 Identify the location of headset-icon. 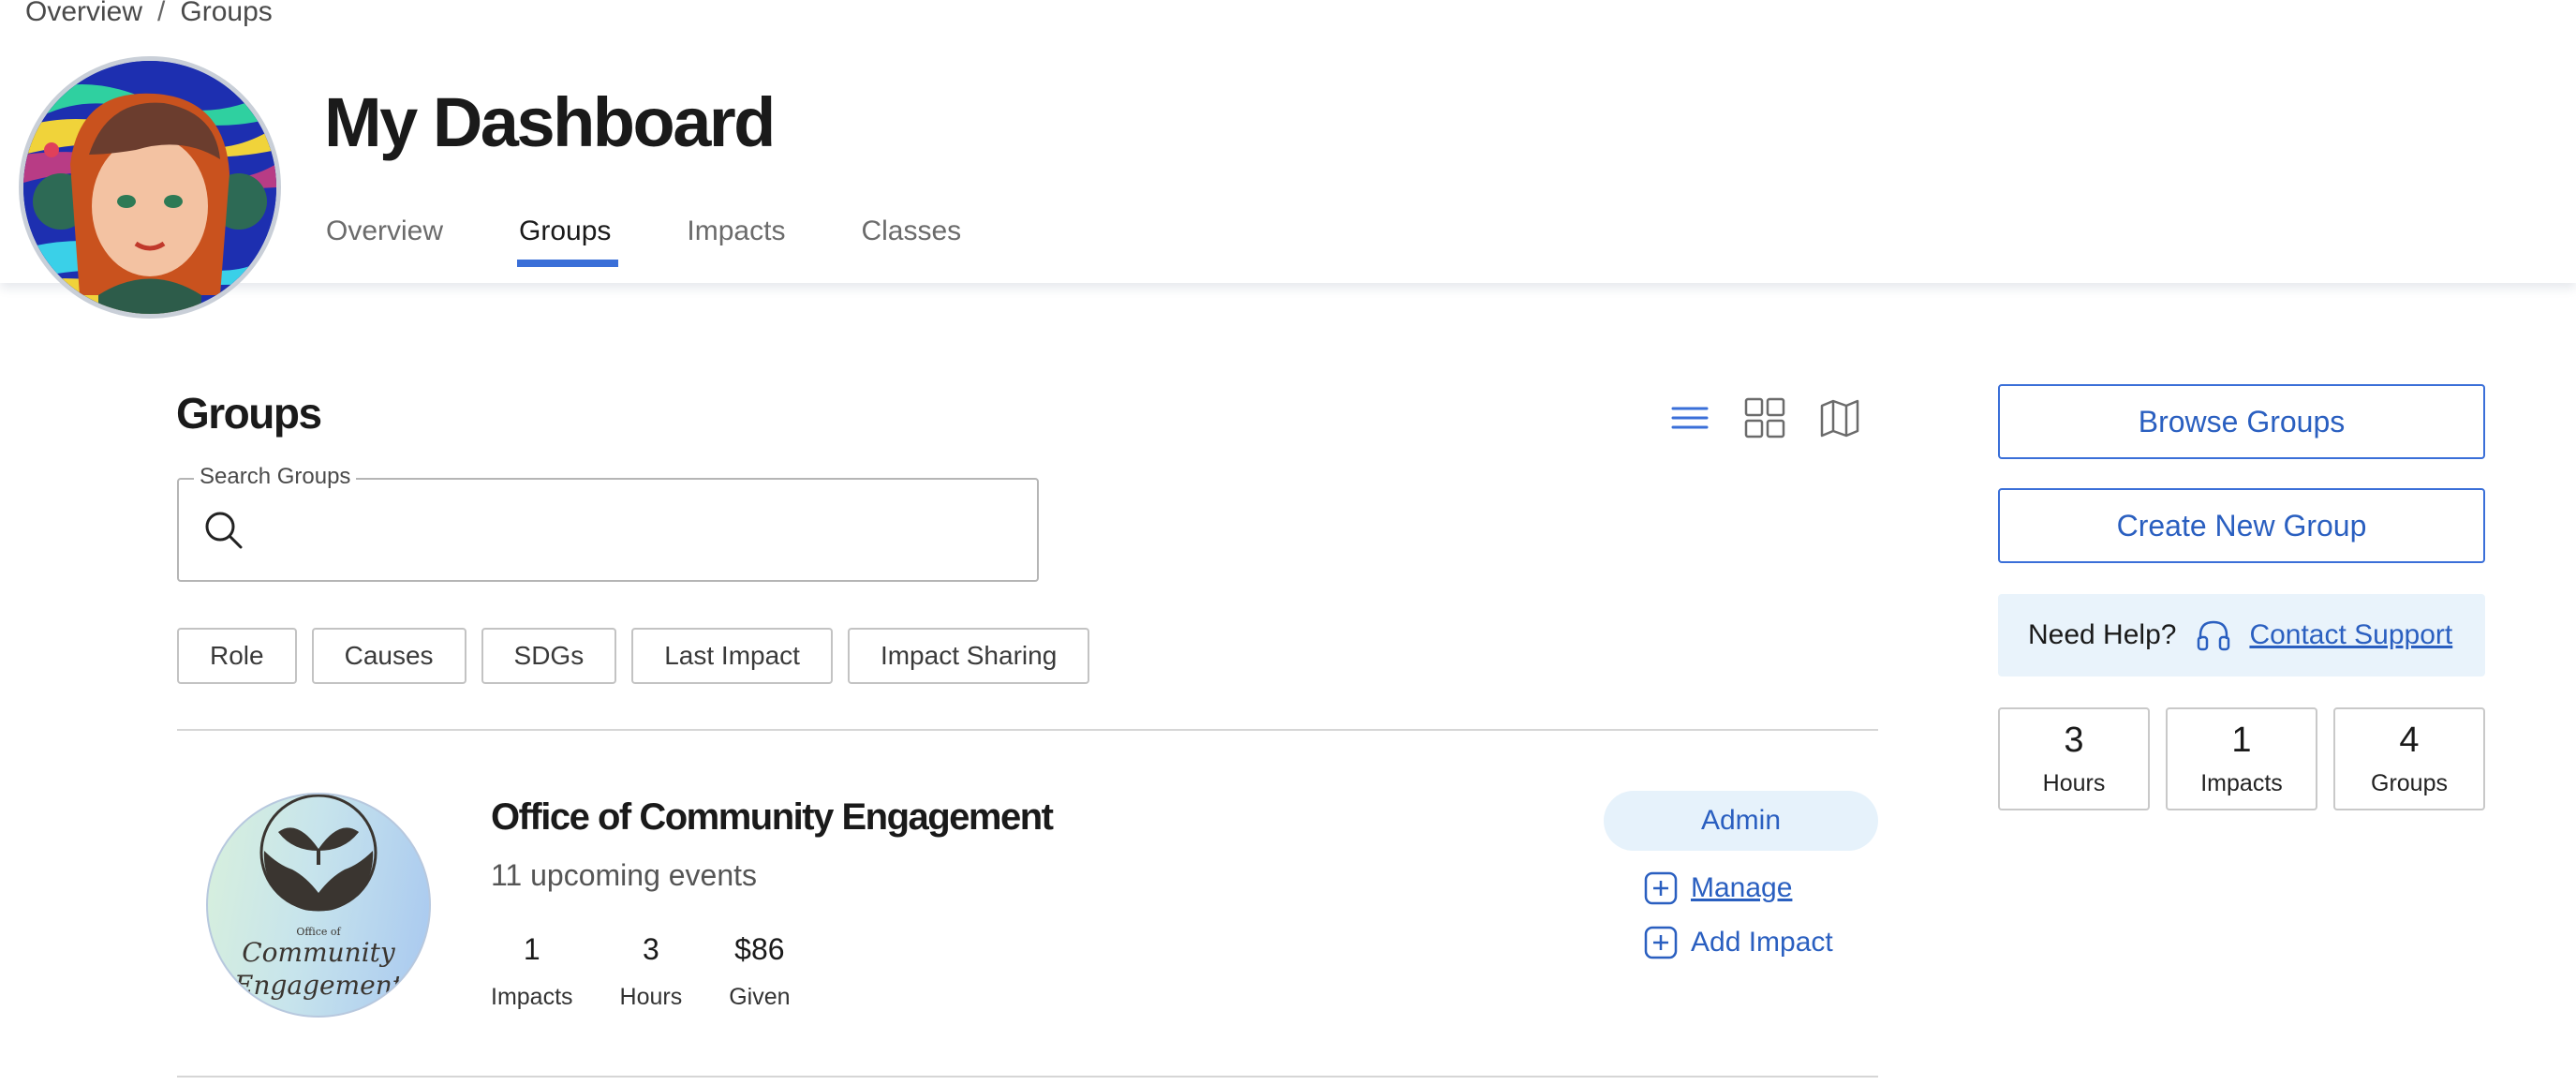
(2214, 635).